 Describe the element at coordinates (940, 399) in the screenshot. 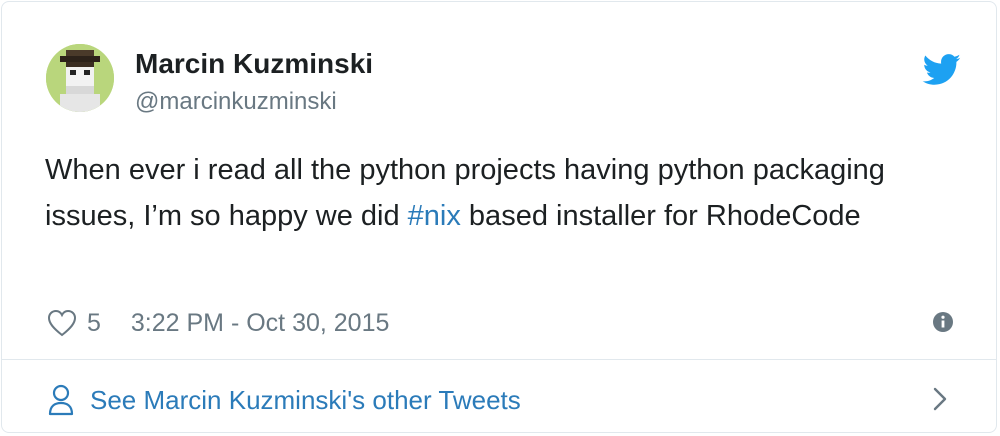

I see `chevron-right-icon` at that location.